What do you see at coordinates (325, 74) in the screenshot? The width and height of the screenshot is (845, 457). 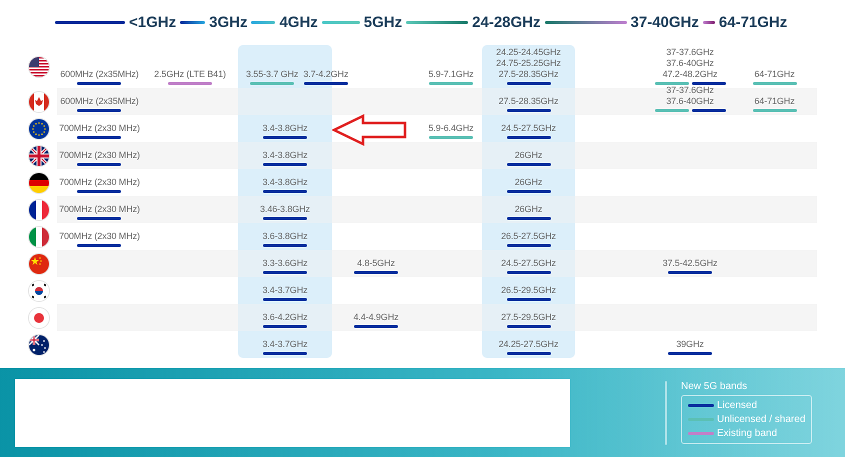 I see `band-label: 3.7-4.2GHz` at bounding box center [325, 74].